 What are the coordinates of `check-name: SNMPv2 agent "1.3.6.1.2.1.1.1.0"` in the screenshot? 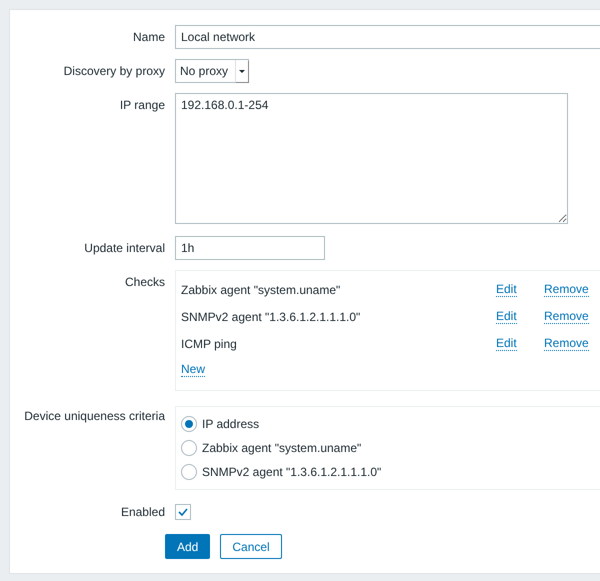 It's located at (270, 317).